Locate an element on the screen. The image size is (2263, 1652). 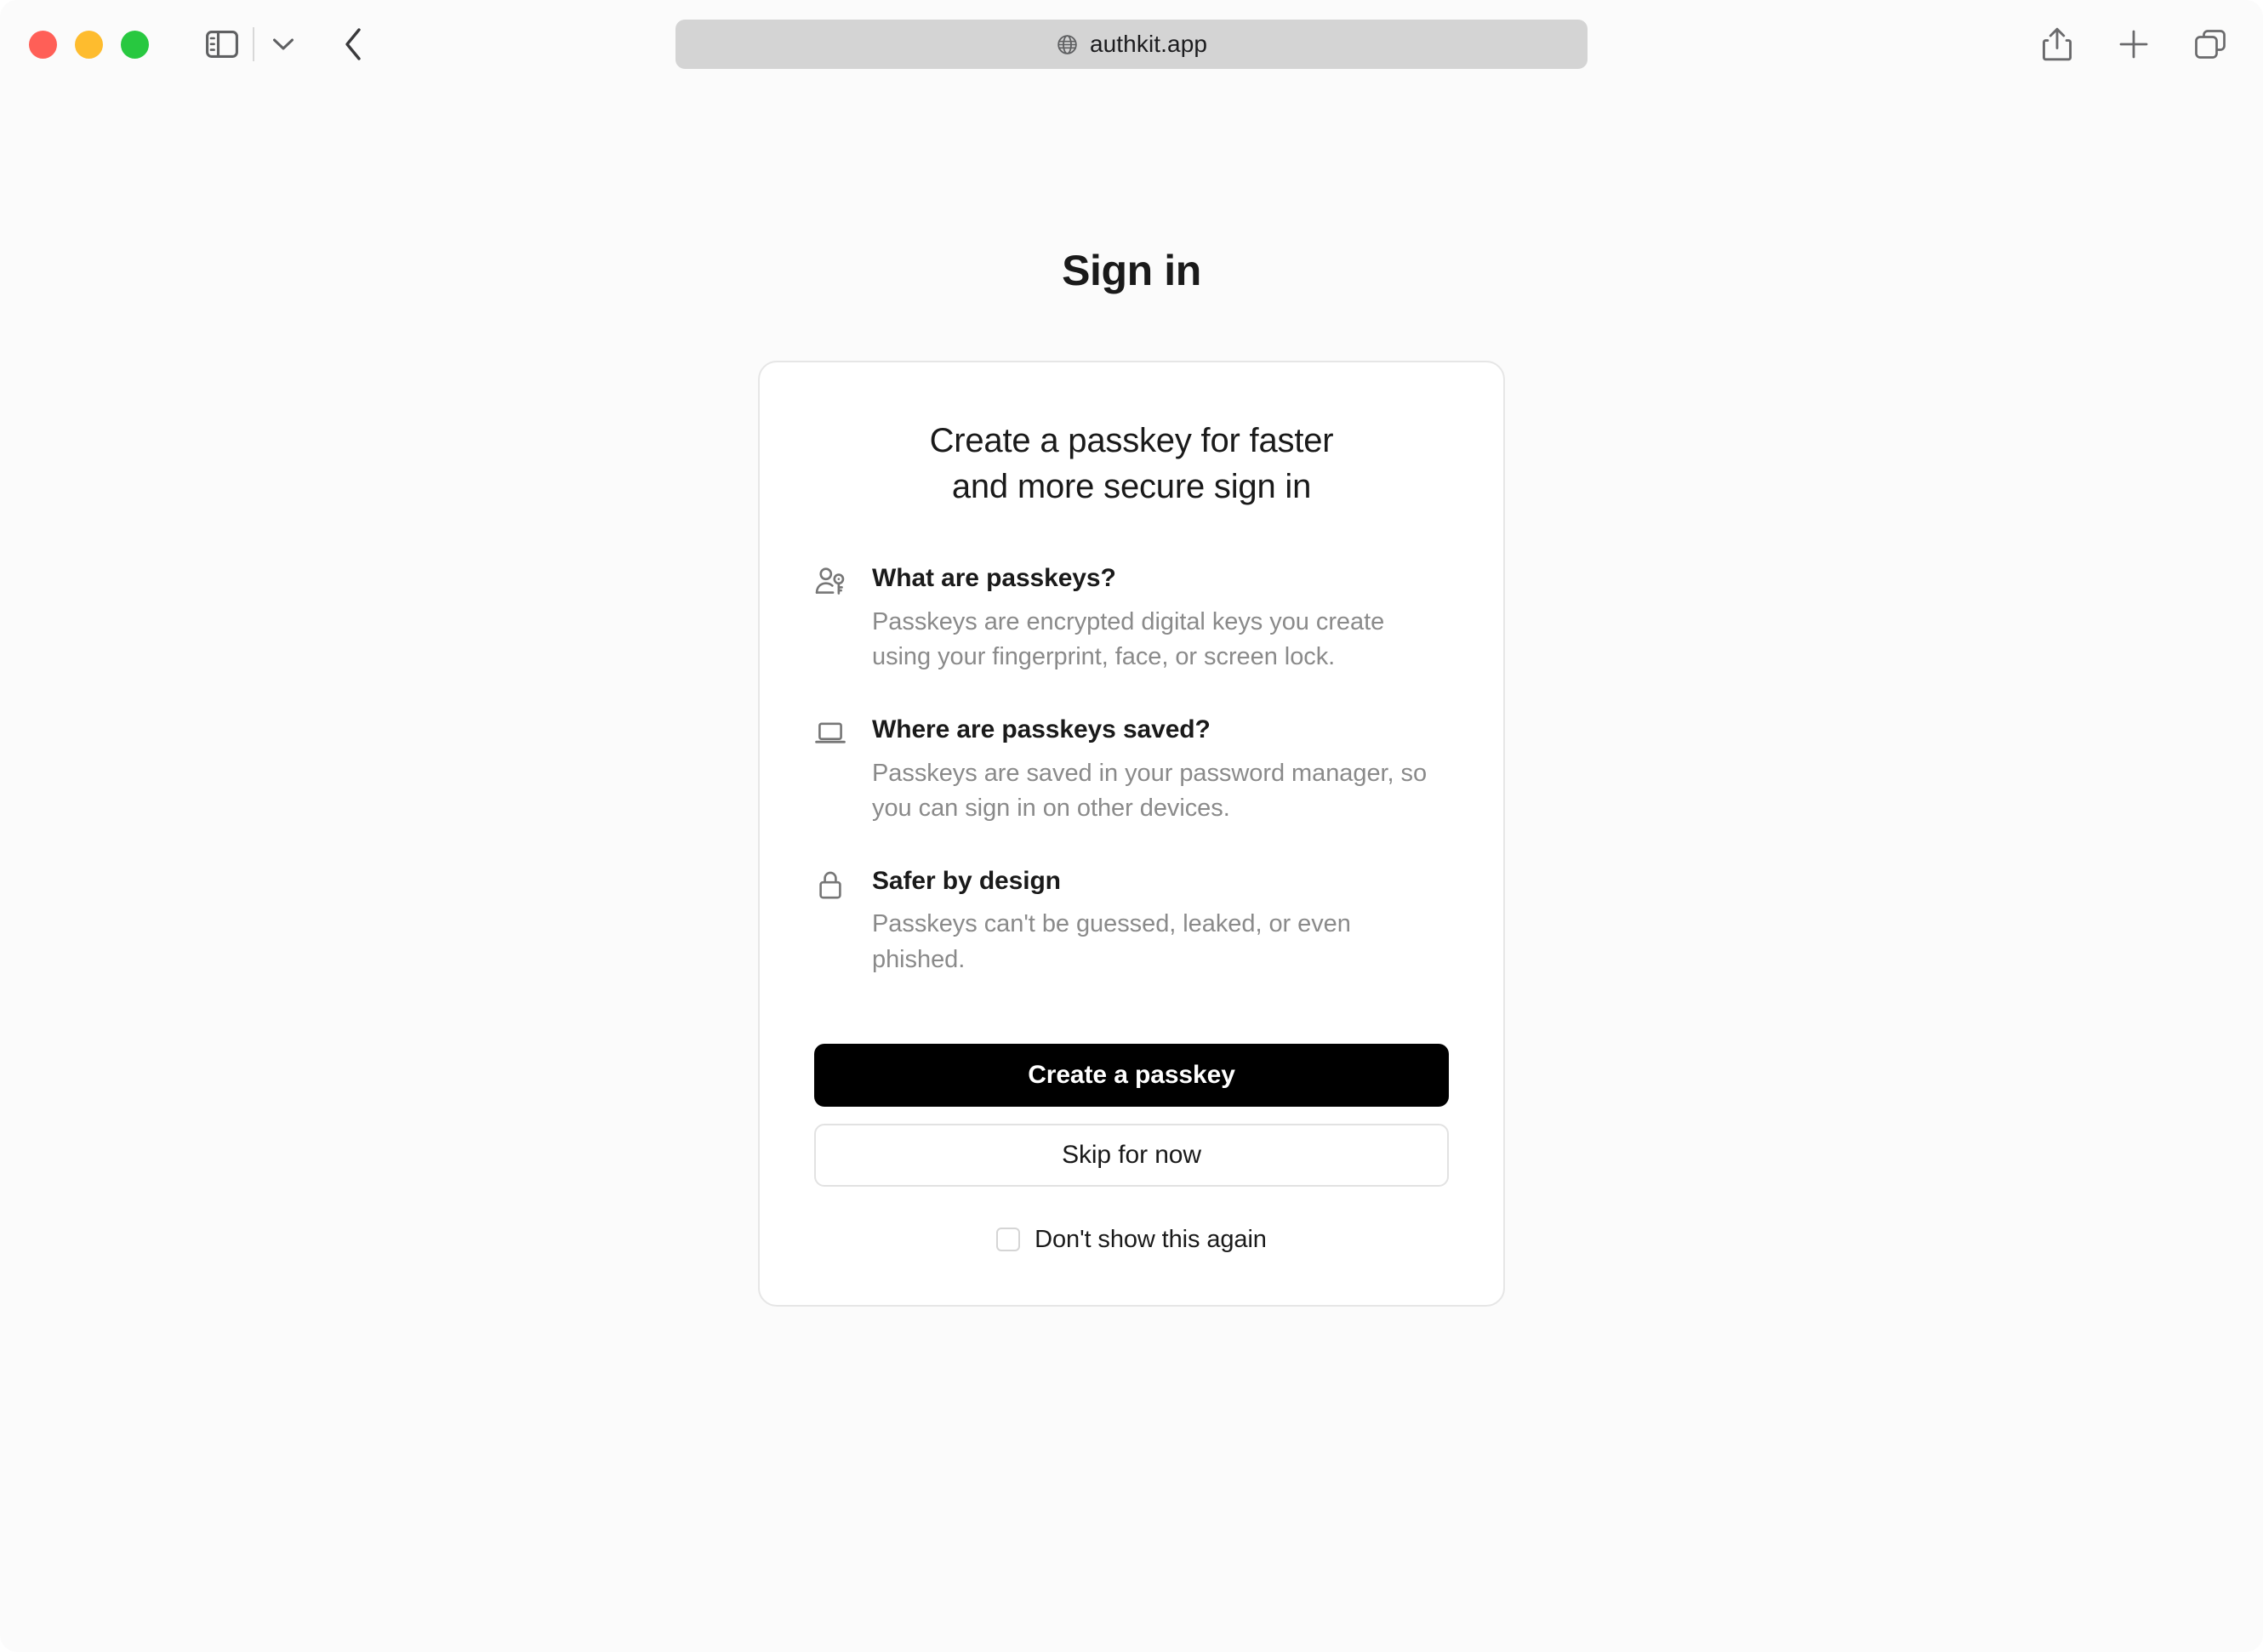
browser-toolbar: authkit.app is located at coordinates (1131, 44).